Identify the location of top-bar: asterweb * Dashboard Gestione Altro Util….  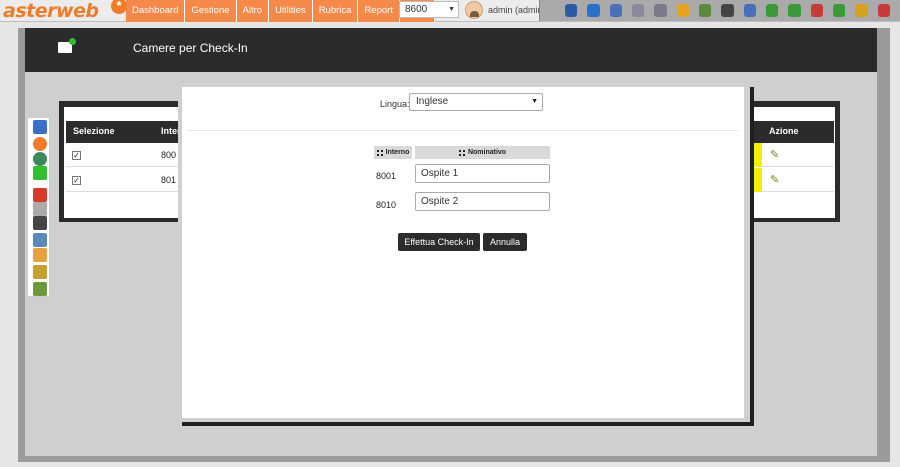
(450, 11).